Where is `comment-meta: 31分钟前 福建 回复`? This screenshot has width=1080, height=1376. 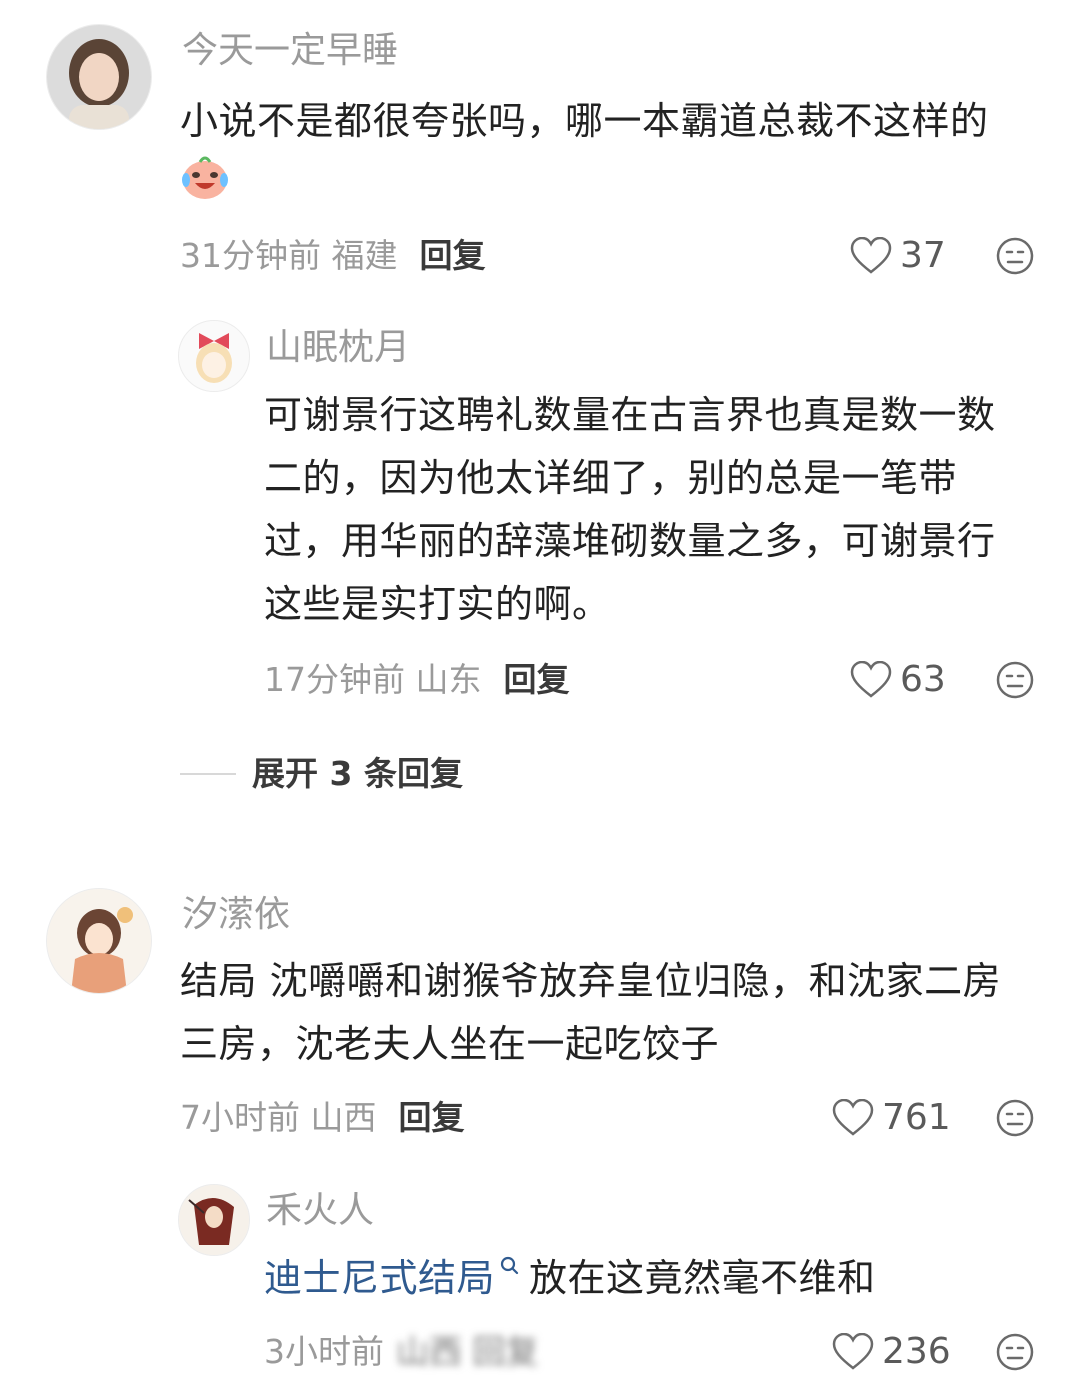 comment-meta: 31分钟前 福建 回复 is located at coordinates (332, 256).